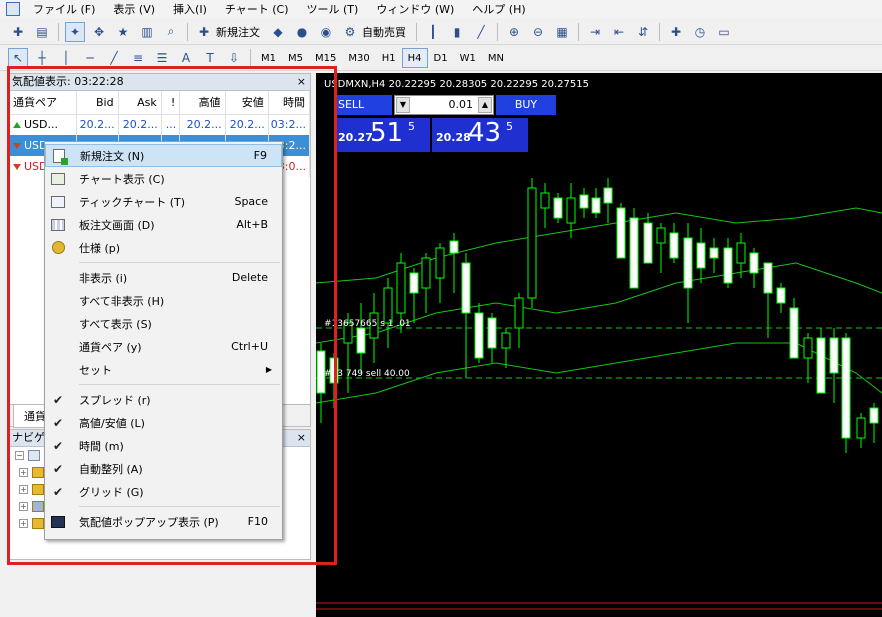 Image resolution: width=882 pixels, height=617 pixels. I want to click on menu-file: ファイル (F), so click(64, 9).